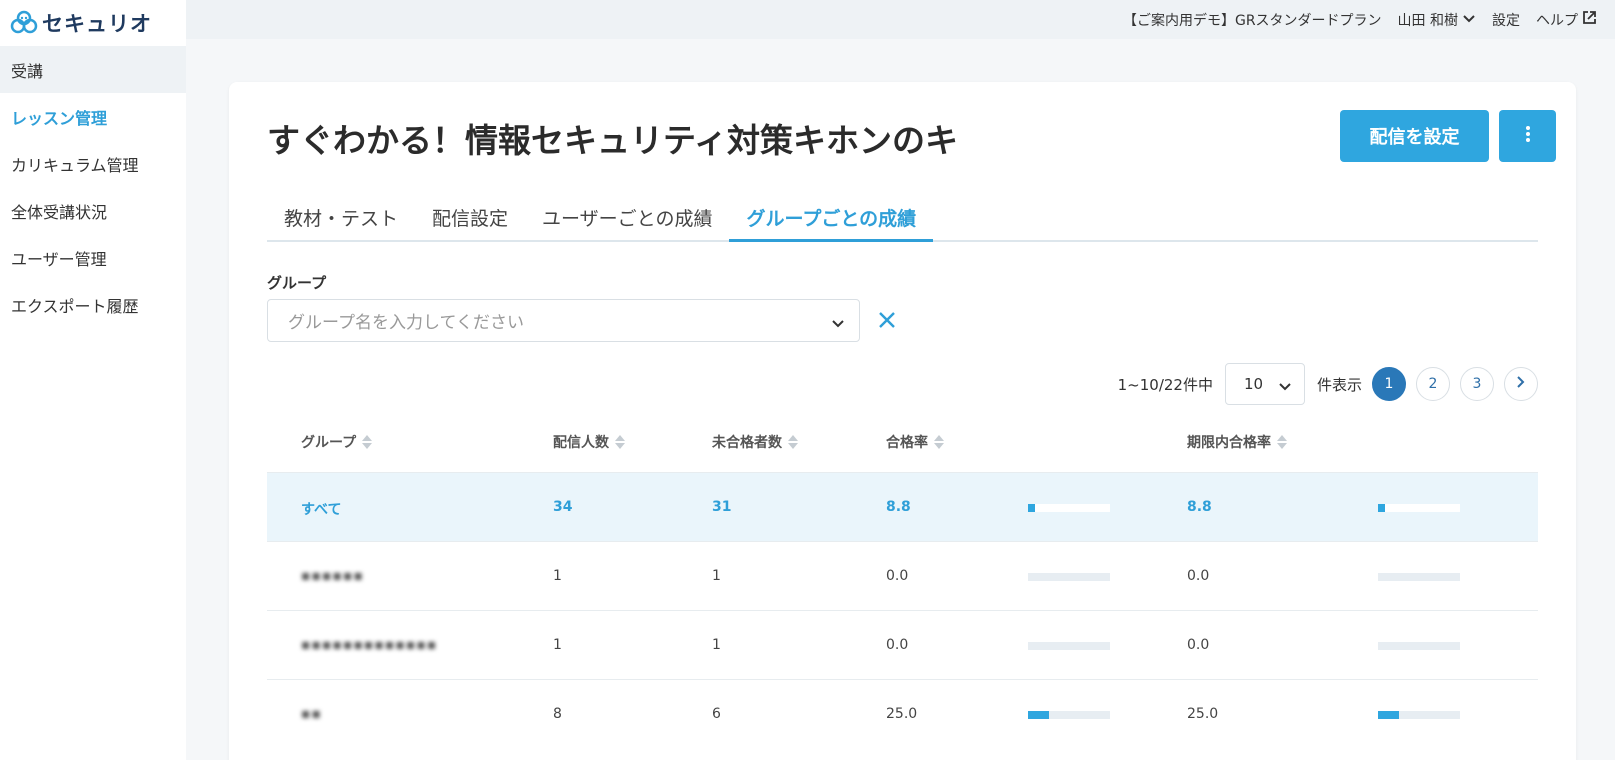  What do you see at coordinates (722, 507) in the screenshot?
I see `not-passed-cell: 31` at bounding box center [722, 507].